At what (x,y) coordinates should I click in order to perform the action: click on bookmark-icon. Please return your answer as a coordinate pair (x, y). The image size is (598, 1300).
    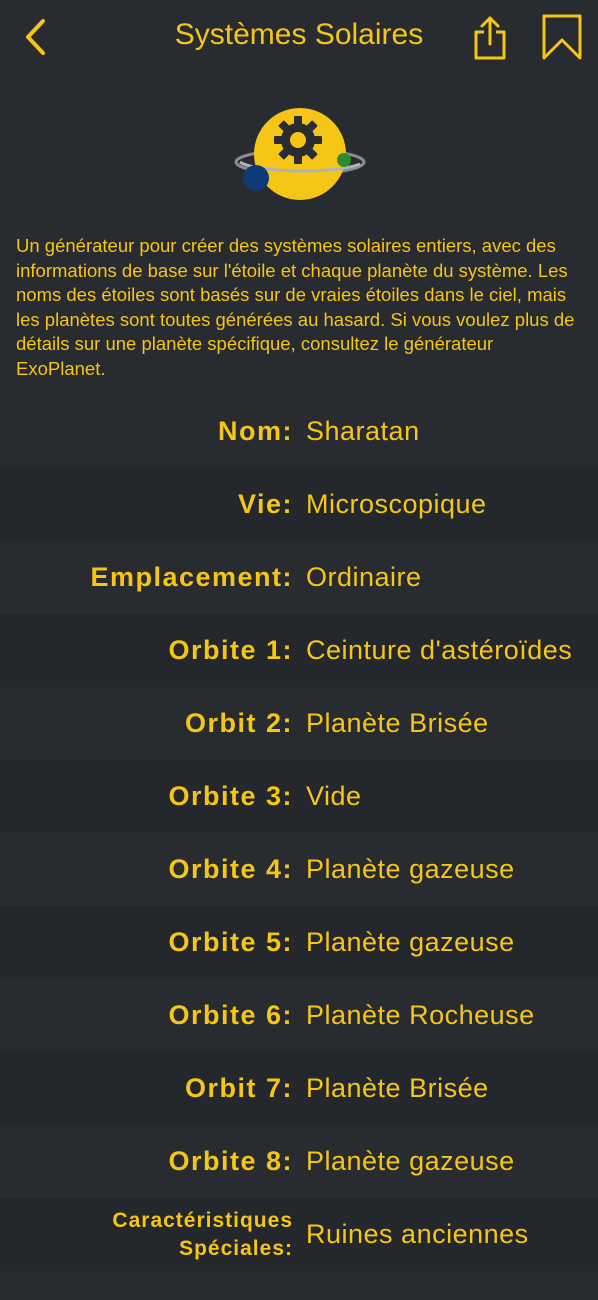
    Looking at the image, I should click on (562, 37).